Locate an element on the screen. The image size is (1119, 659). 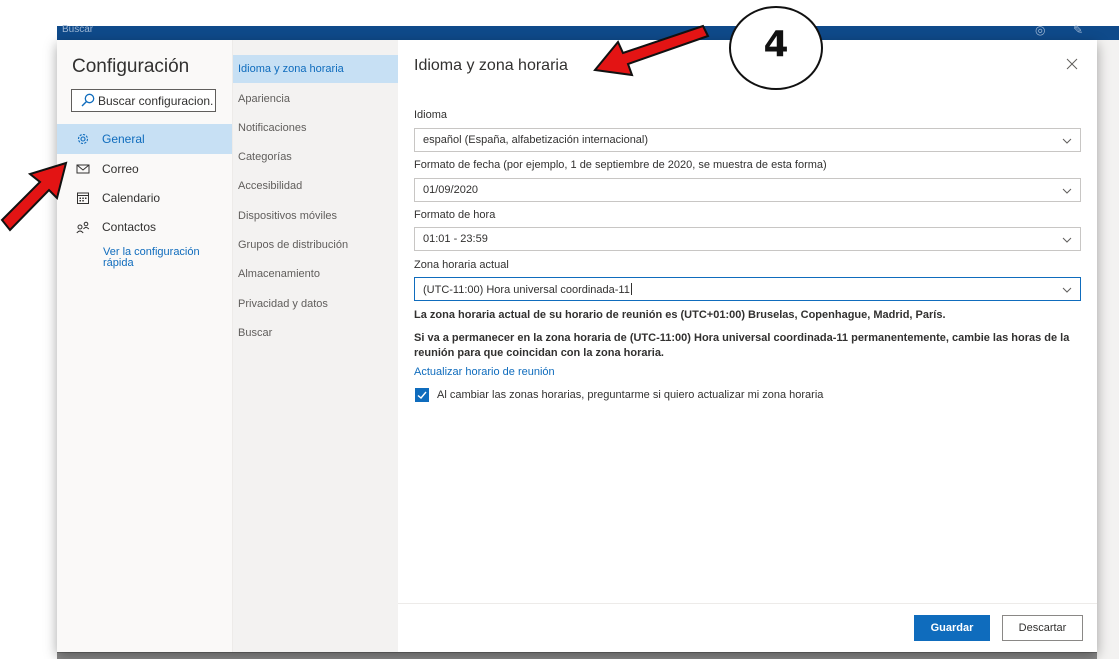
subnav-item-privacy: Privacidad y datos is located at coordinates (315, 304).